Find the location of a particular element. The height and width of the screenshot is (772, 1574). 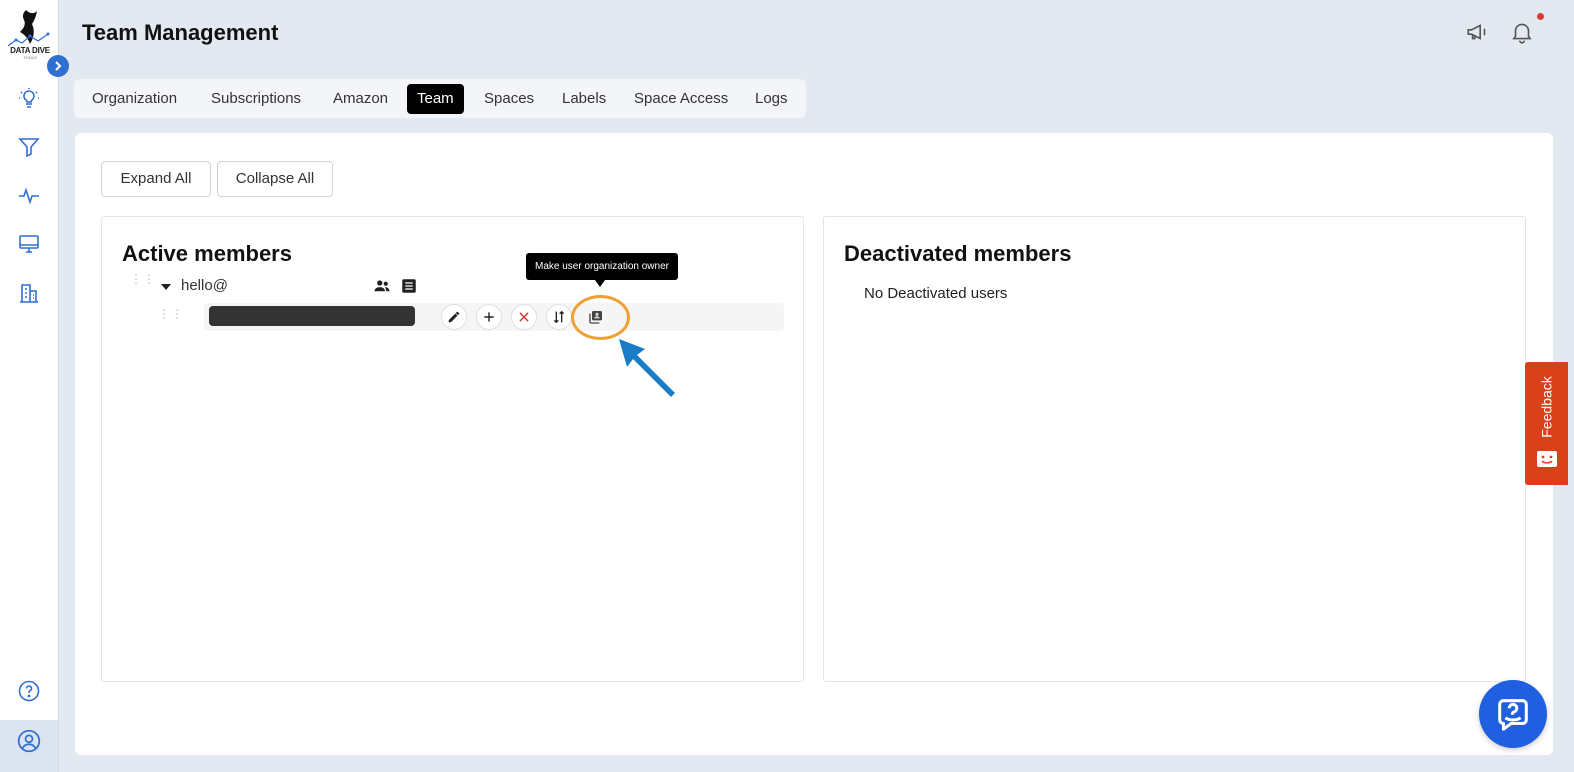

notifications-button is located at coordinates (1522, 32).